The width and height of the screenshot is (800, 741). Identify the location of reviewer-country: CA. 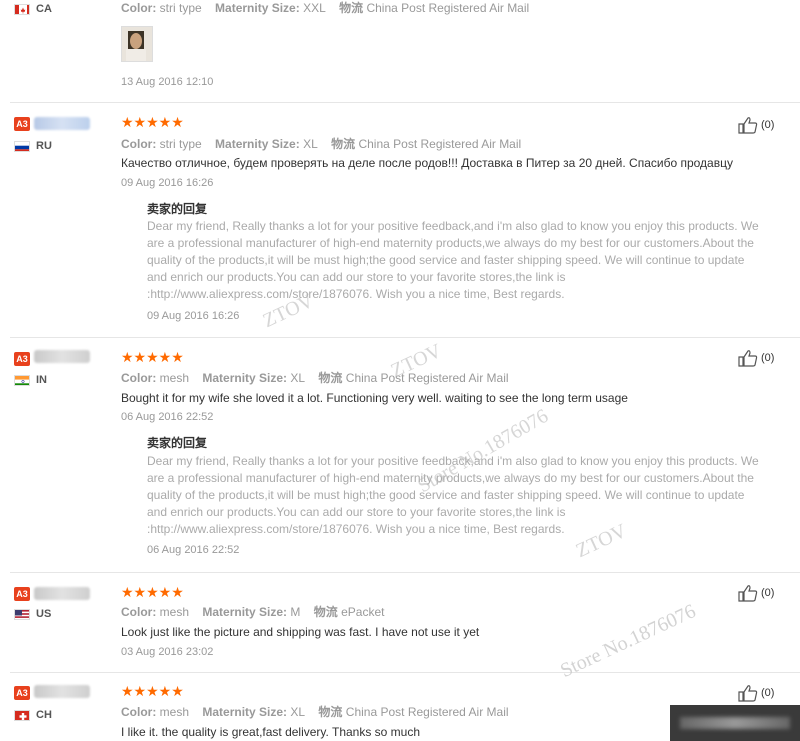
(44, 9).